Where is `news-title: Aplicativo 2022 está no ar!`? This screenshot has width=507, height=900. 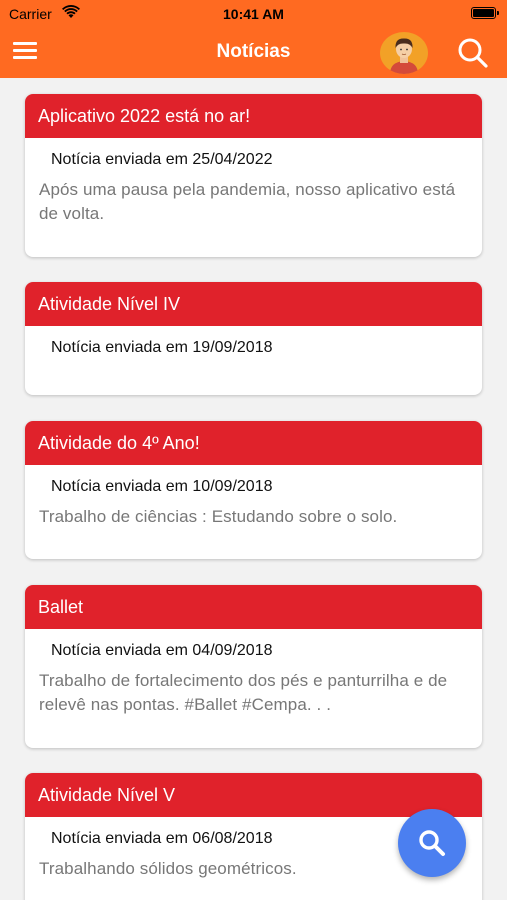 news-title: Aplicativo 2022 está no ar! is located at coordinates (253, 116).